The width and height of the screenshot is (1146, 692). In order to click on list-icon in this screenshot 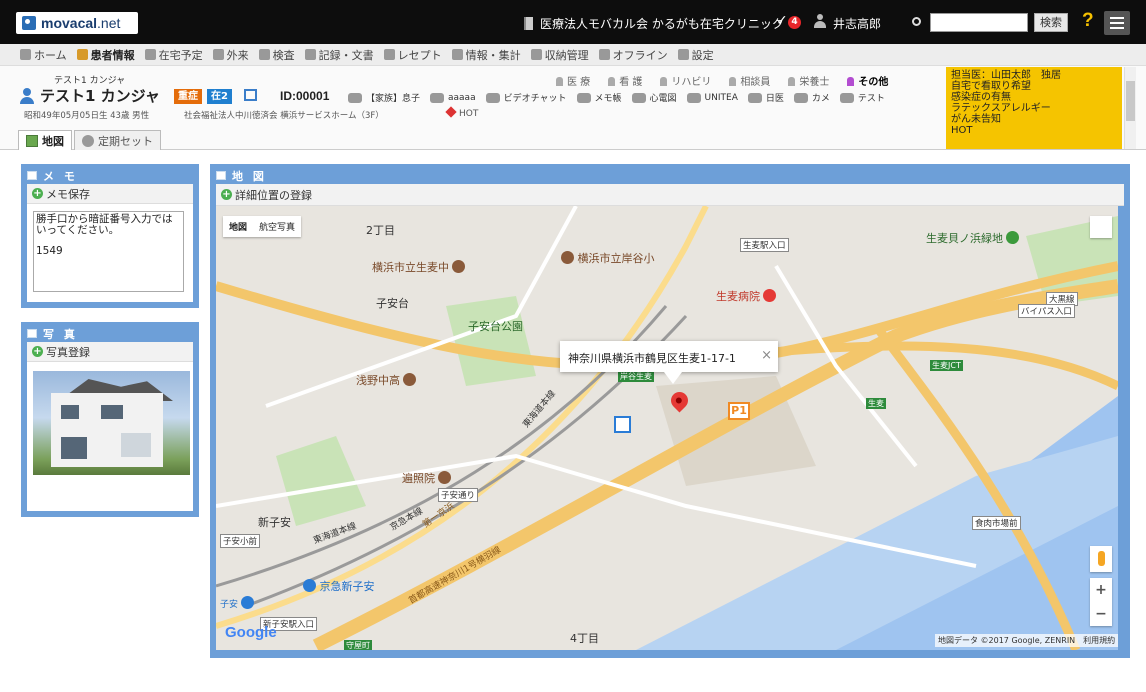, I will do `click(32, 333)`.